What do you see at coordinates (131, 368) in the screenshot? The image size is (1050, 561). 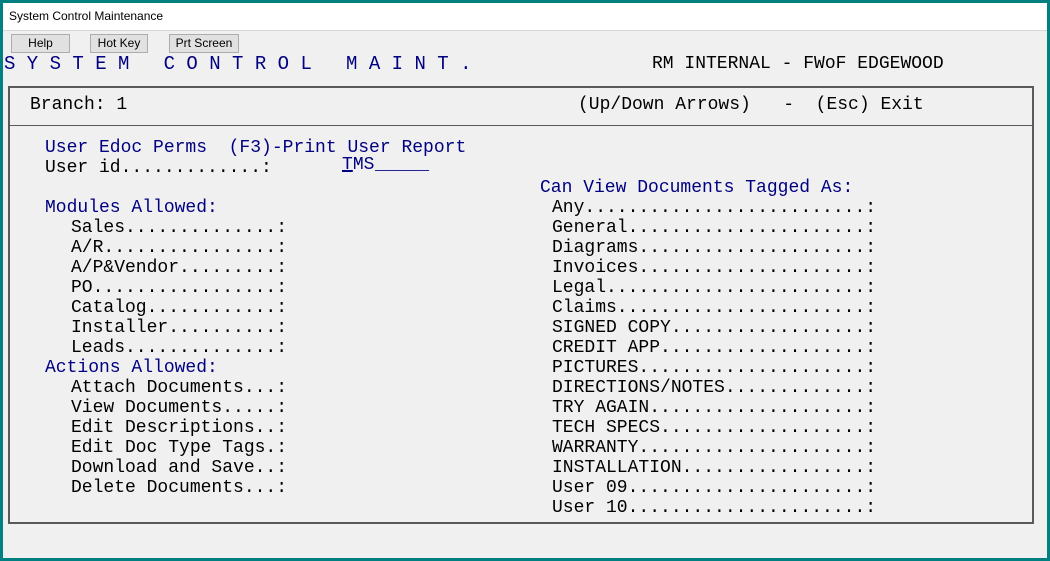 I see `actions-heading: Actions Allowed:` at bounding box center [131, 368].